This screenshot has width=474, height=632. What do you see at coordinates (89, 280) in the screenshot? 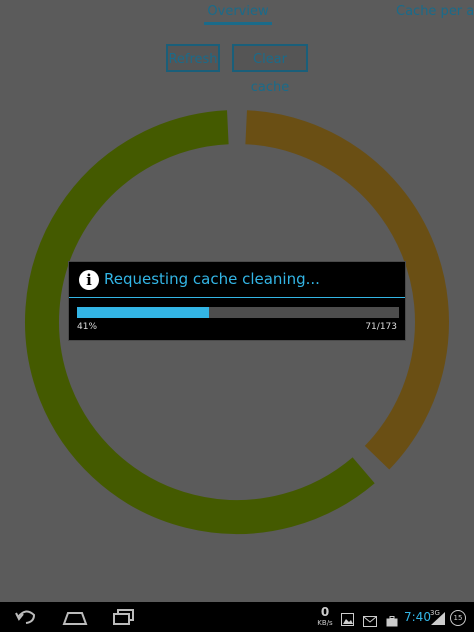
I see `info-icon: i` at bounding box center [89, 280].